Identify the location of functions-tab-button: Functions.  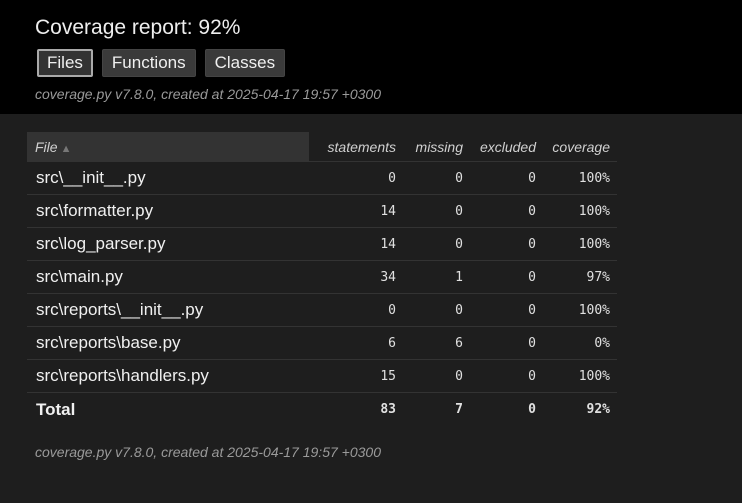
(148, 63).